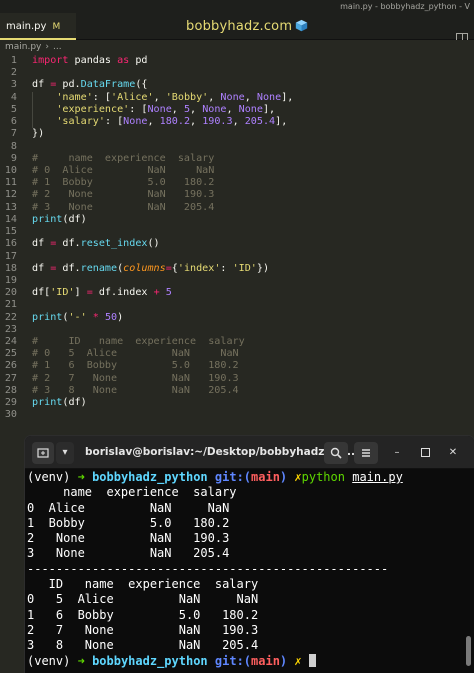  What do you see at coordinates (135, 390) in the screenshot?
I see `code-text: # 3 8 None NaN 205.4` at bounding box center [135, 390].